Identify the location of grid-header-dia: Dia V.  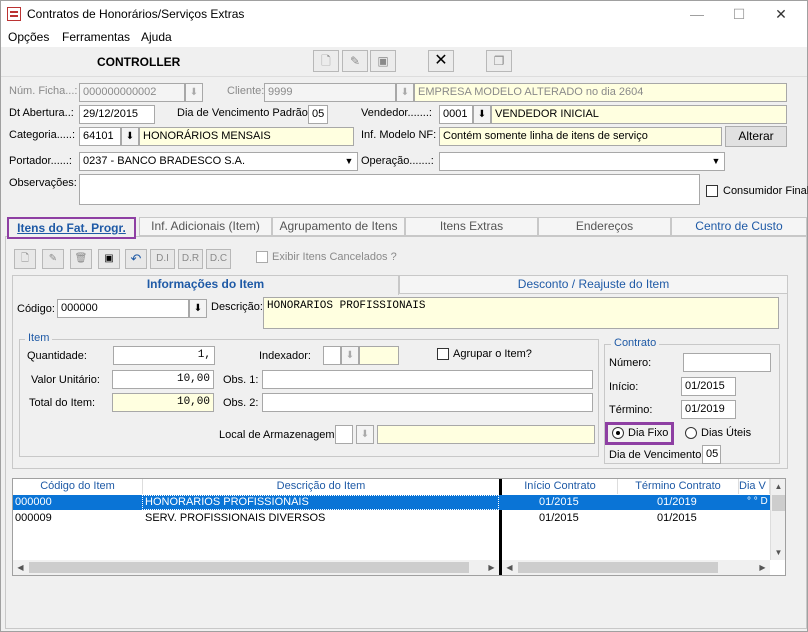
(754, 486).